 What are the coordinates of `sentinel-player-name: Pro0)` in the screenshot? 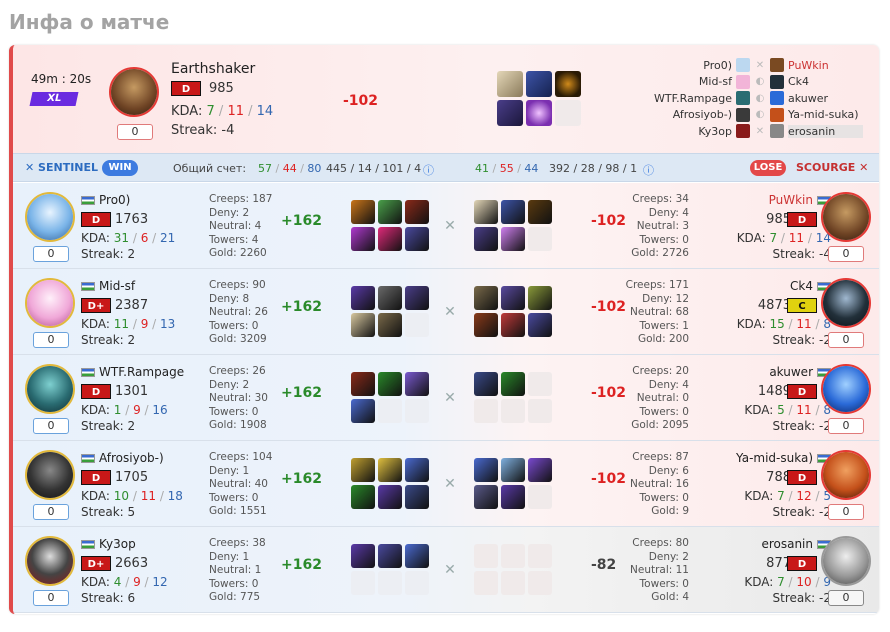 It's located at (105, 200).